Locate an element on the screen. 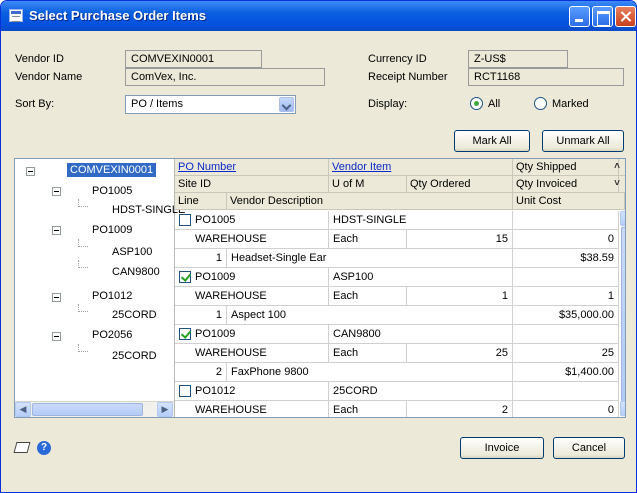  grid-vertical-scrollbar: ▲ ▼ is located at coordinates (622, 314).